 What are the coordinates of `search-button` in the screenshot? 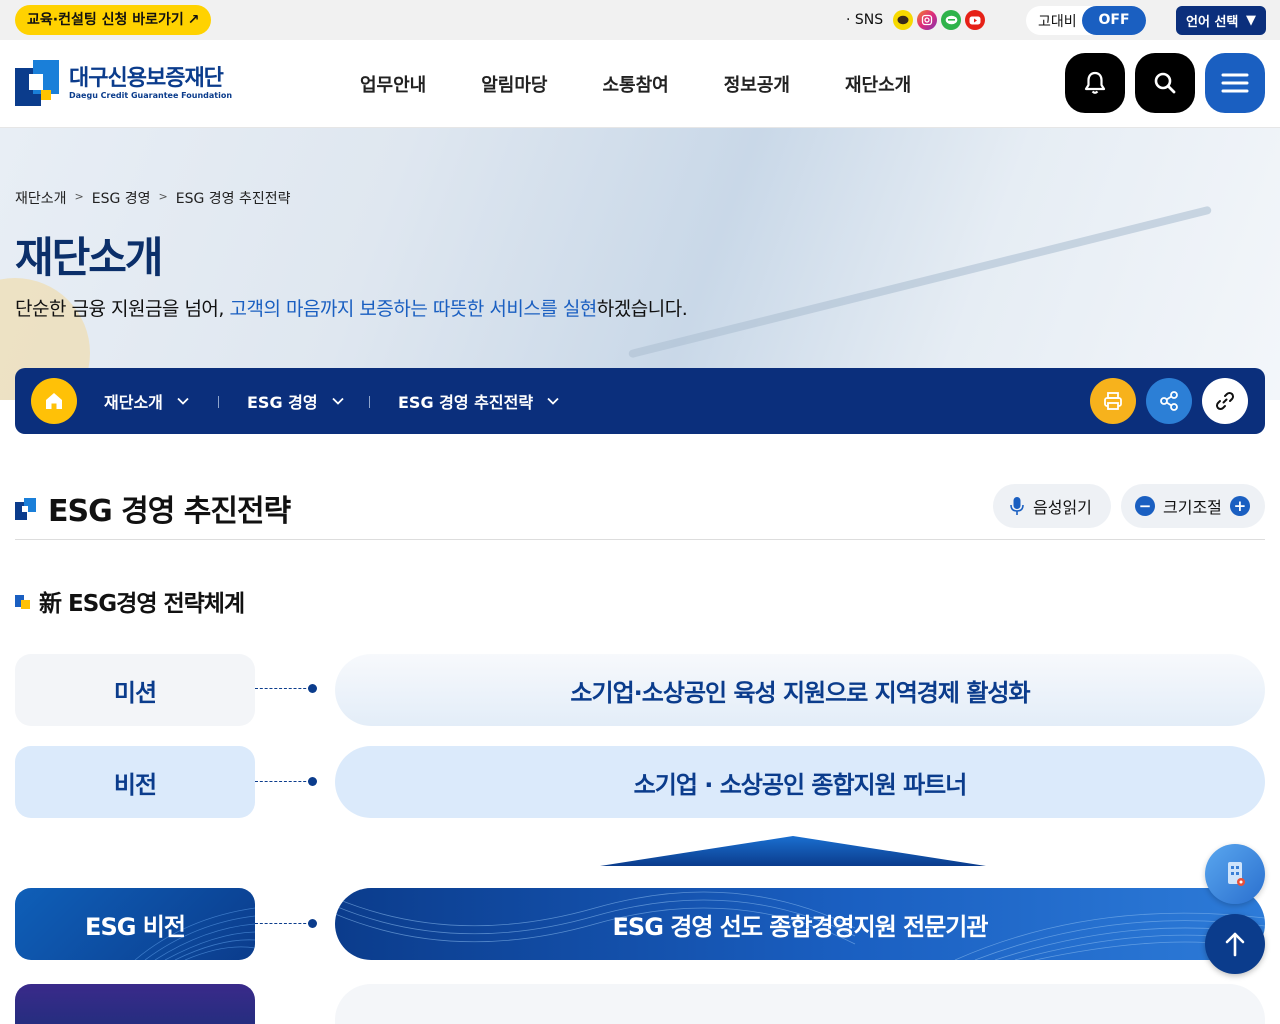 It's located at (1165, 83).